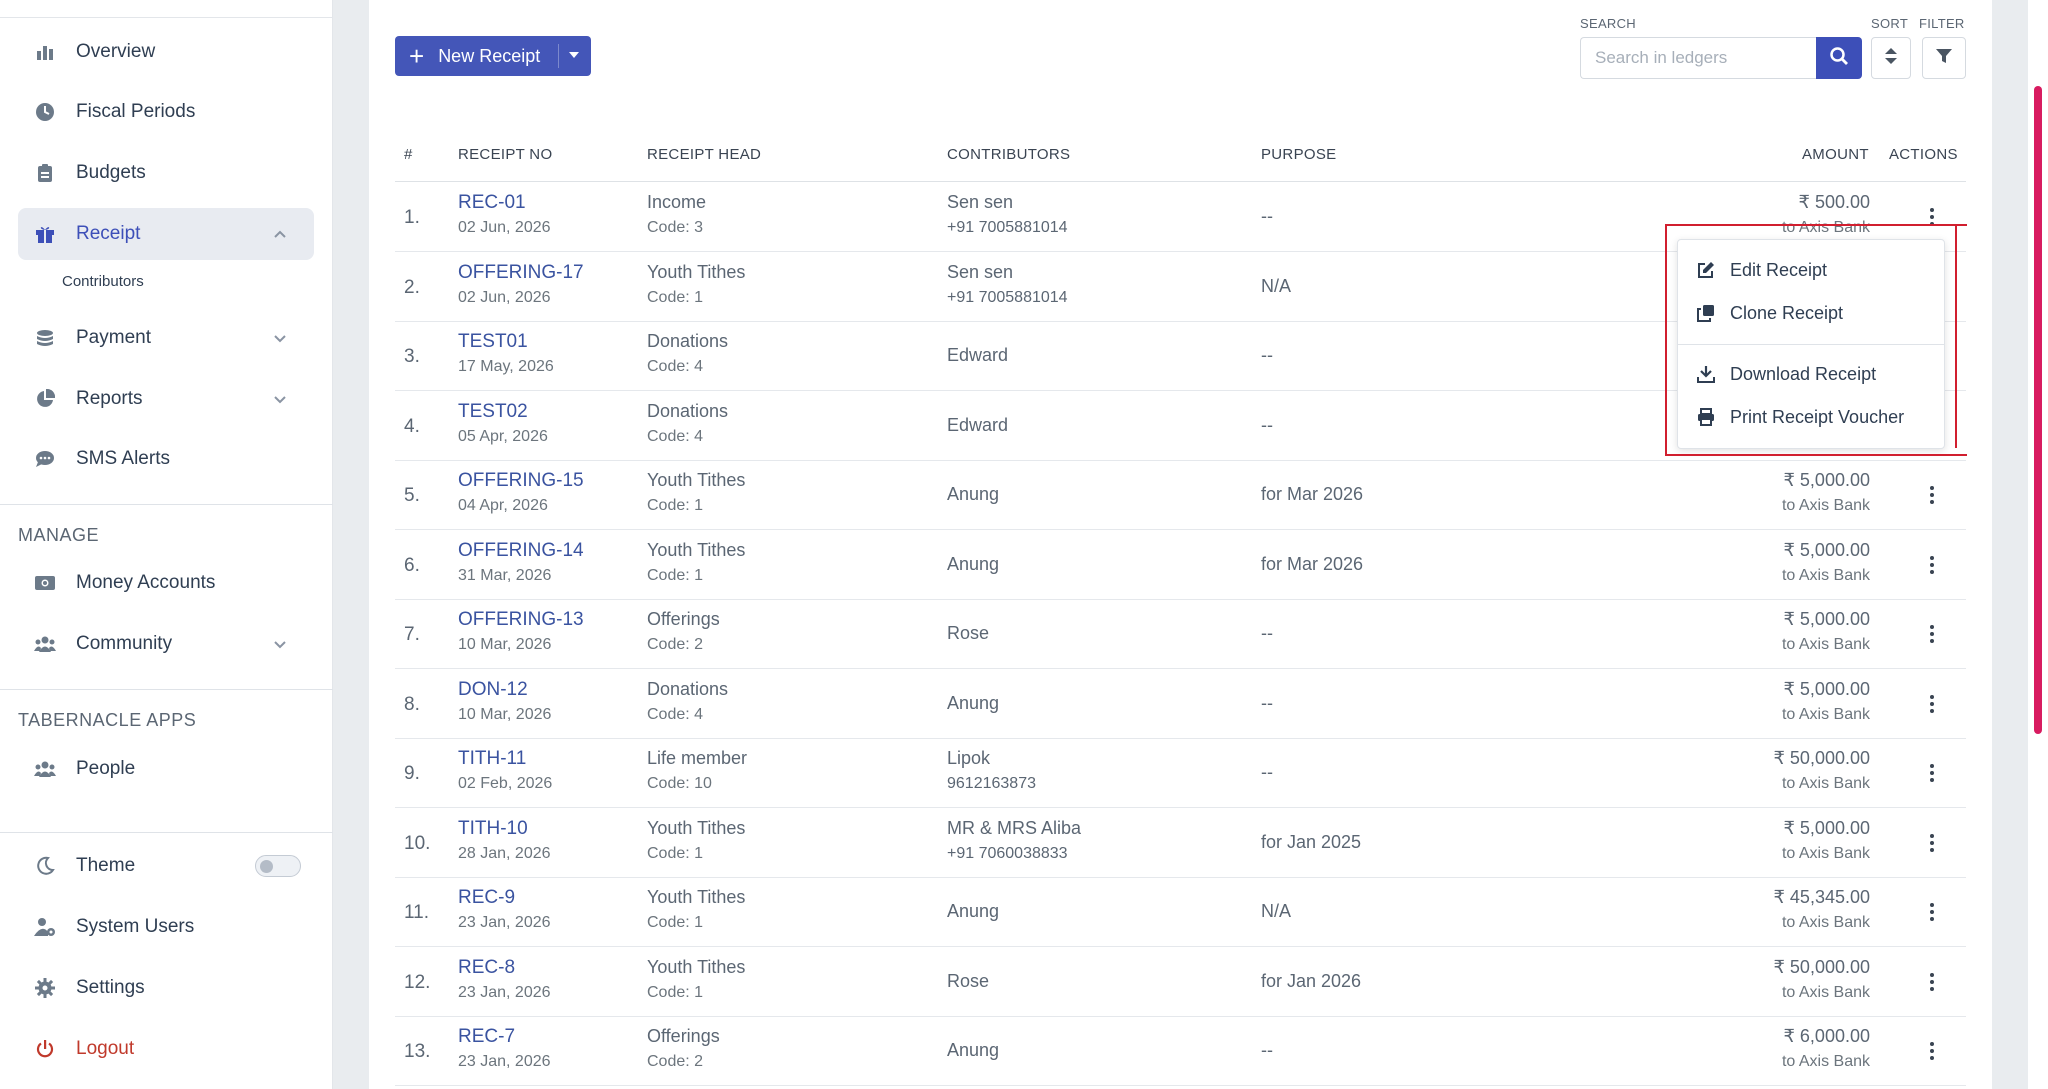 This screenshot has width=2048, height=1089. What do you see at coordinates (166, 17) in the screenshot?
I see `sidebar-top-divider` at bounding box center [166, 17].